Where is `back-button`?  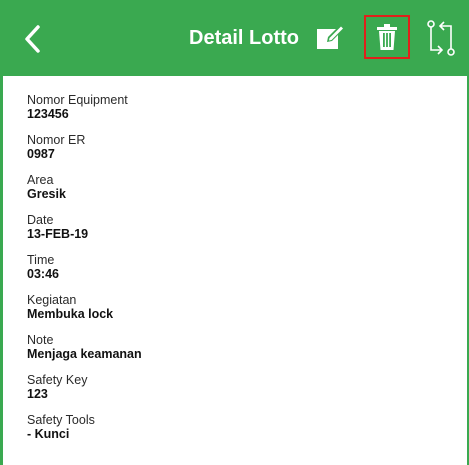 back-button is located at coordinates (32, 39).